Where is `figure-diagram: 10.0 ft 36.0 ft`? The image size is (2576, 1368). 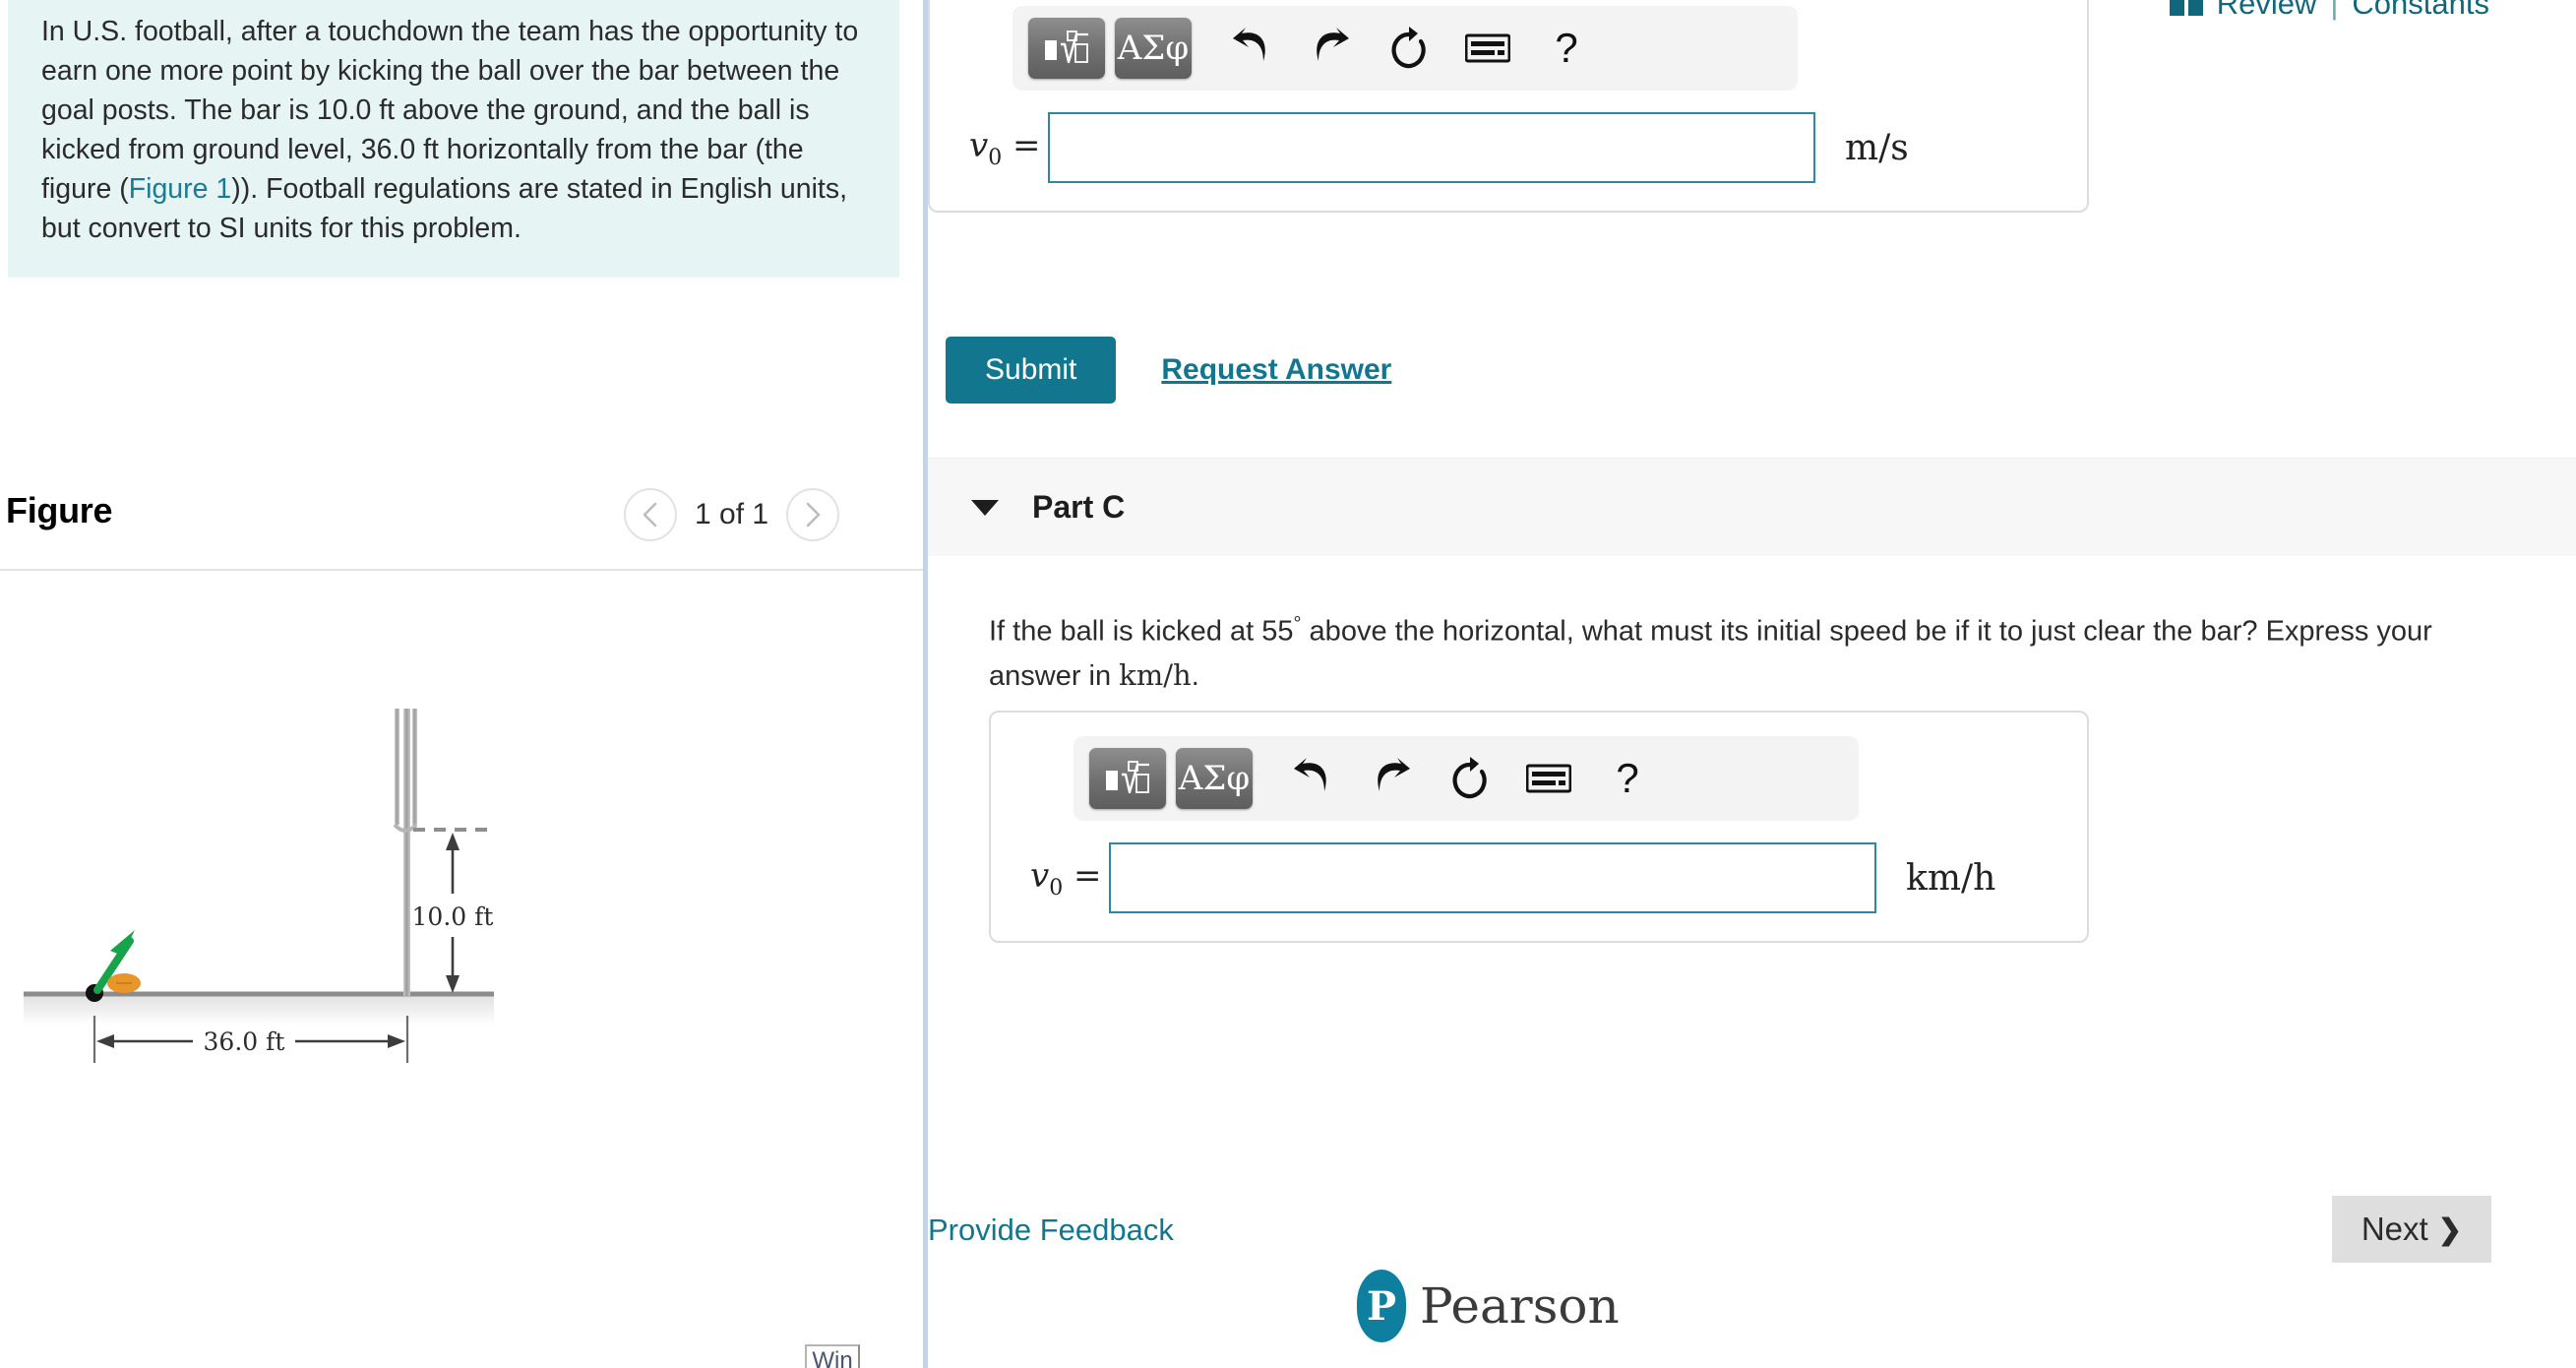
figure-diagram: 10.0 ft 36.0 ft is located at coordinates (462, 866).